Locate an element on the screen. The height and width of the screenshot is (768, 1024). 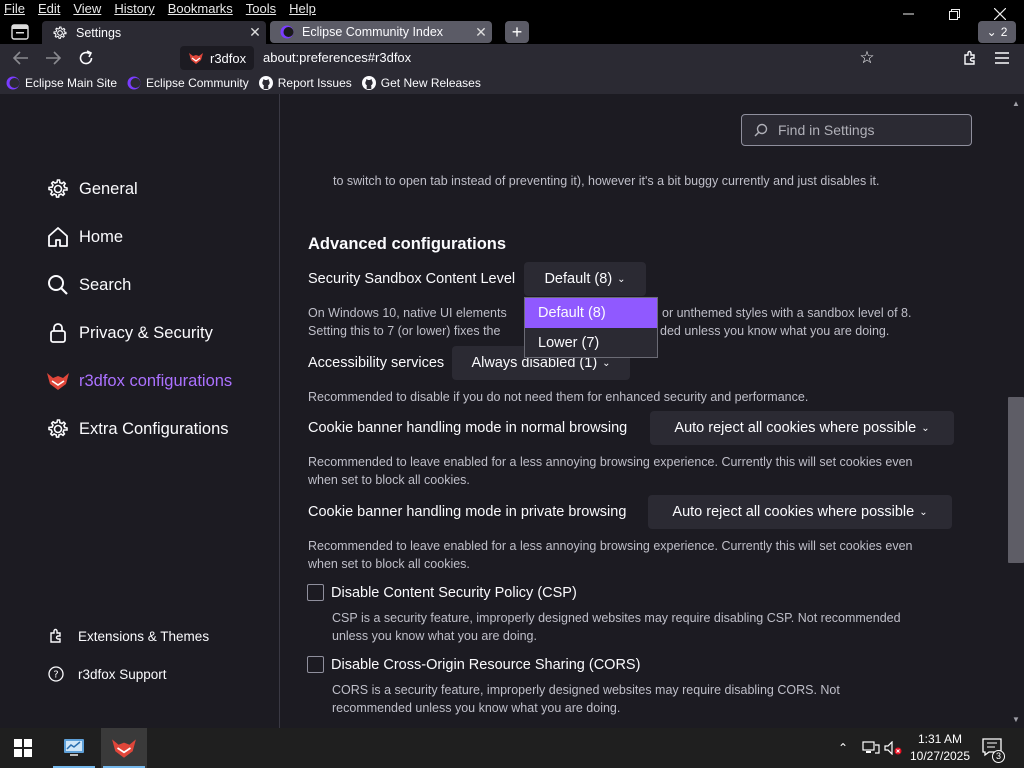
volume-muted-icon is located at coordinates (893, 748).